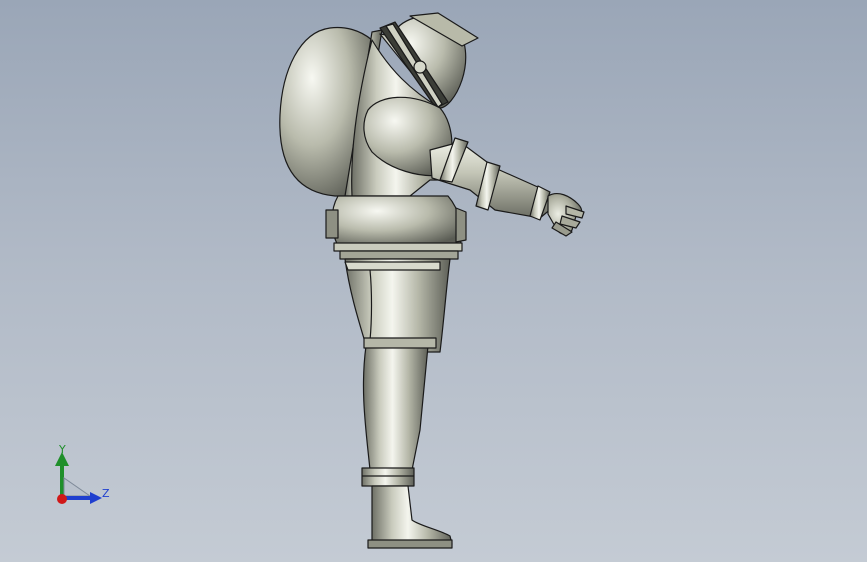 The width and height of the screenshot is (867, 562). I want to click on z-axis-arrow-icon, so click(96, 498).